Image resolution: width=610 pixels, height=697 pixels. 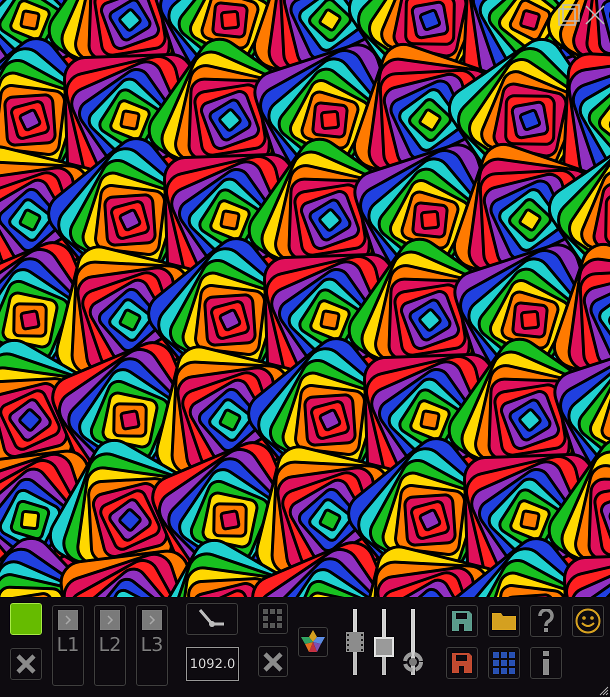 I want to click on help-button, so click(x=546, y=621).